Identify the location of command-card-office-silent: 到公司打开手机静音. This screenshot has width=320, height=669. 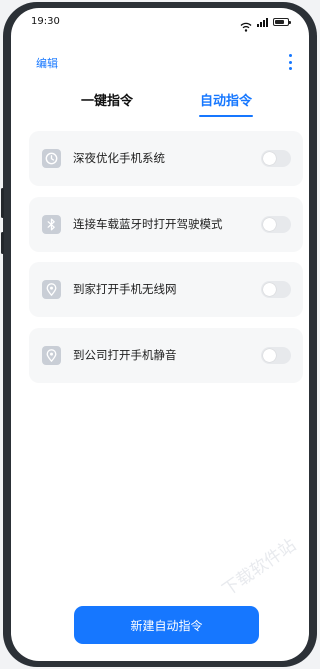
(166, 355).